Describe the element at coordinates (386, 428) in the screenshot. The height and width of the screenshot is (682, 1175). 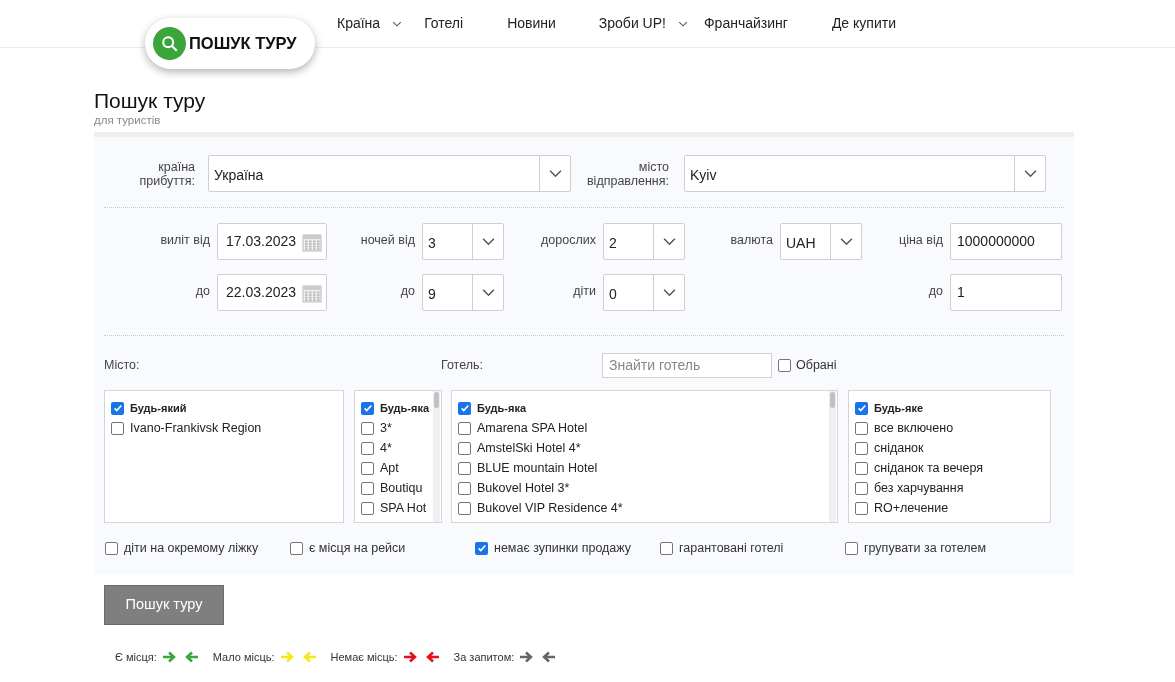
I see `option-label: 3*` at that location.